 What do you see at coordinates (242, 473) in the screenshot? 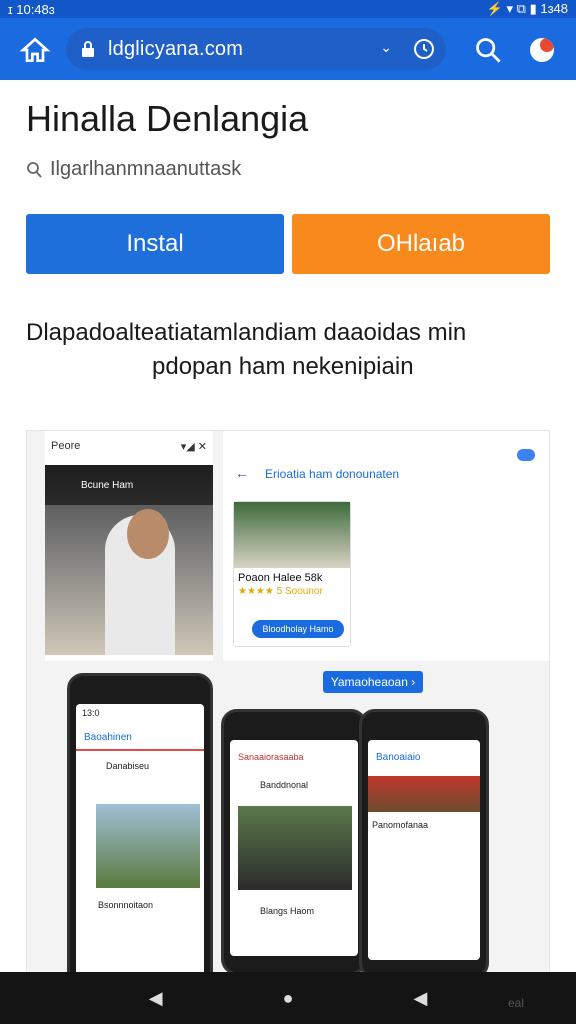
I see `back-arrow-icon: ←` at bounding box center [242, 473].